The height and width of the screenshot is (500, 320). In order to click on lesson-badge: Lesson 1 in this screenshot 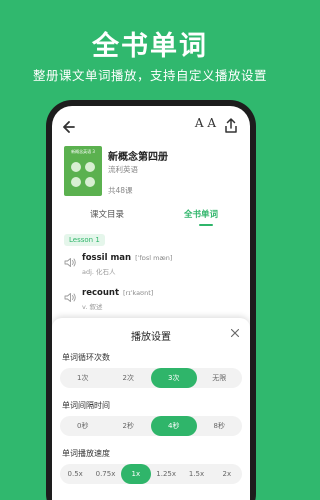, I will do `click(84, 240)`.